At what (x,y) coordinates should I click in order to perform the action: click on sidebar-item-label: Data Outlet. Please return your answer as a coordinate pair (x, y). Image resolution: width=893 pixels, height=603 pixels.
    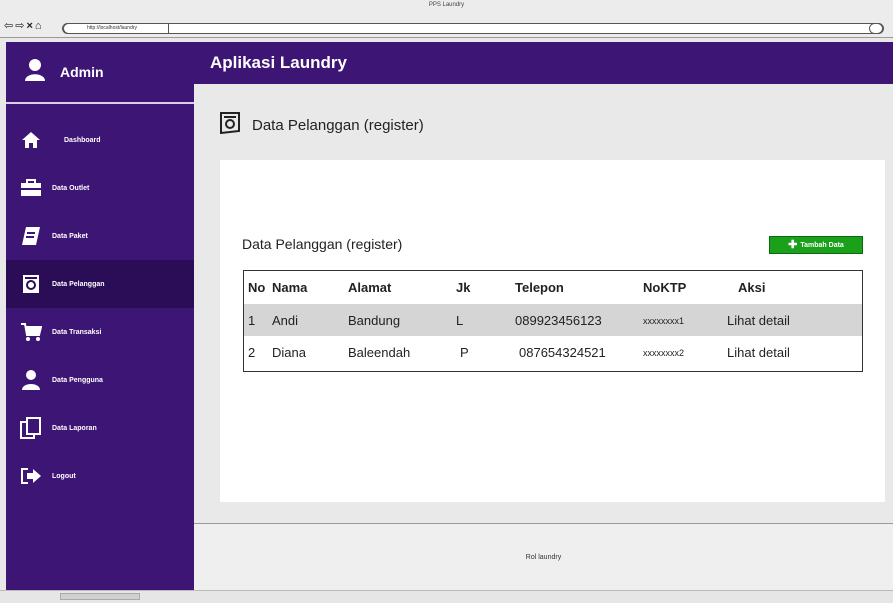
    Looking at the image, I should click on (71, 188).